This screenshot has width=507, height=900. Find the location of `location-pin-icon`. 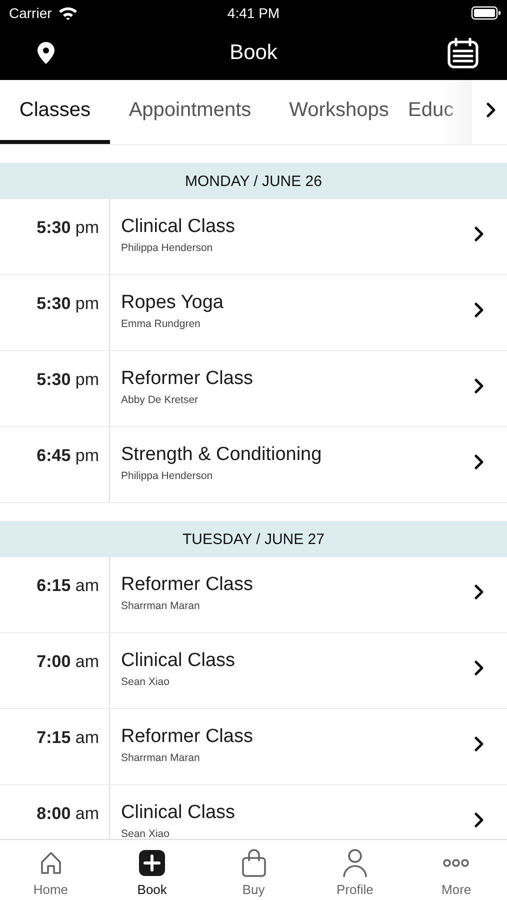

location-pin-icon is located at coordinates (46, 52).